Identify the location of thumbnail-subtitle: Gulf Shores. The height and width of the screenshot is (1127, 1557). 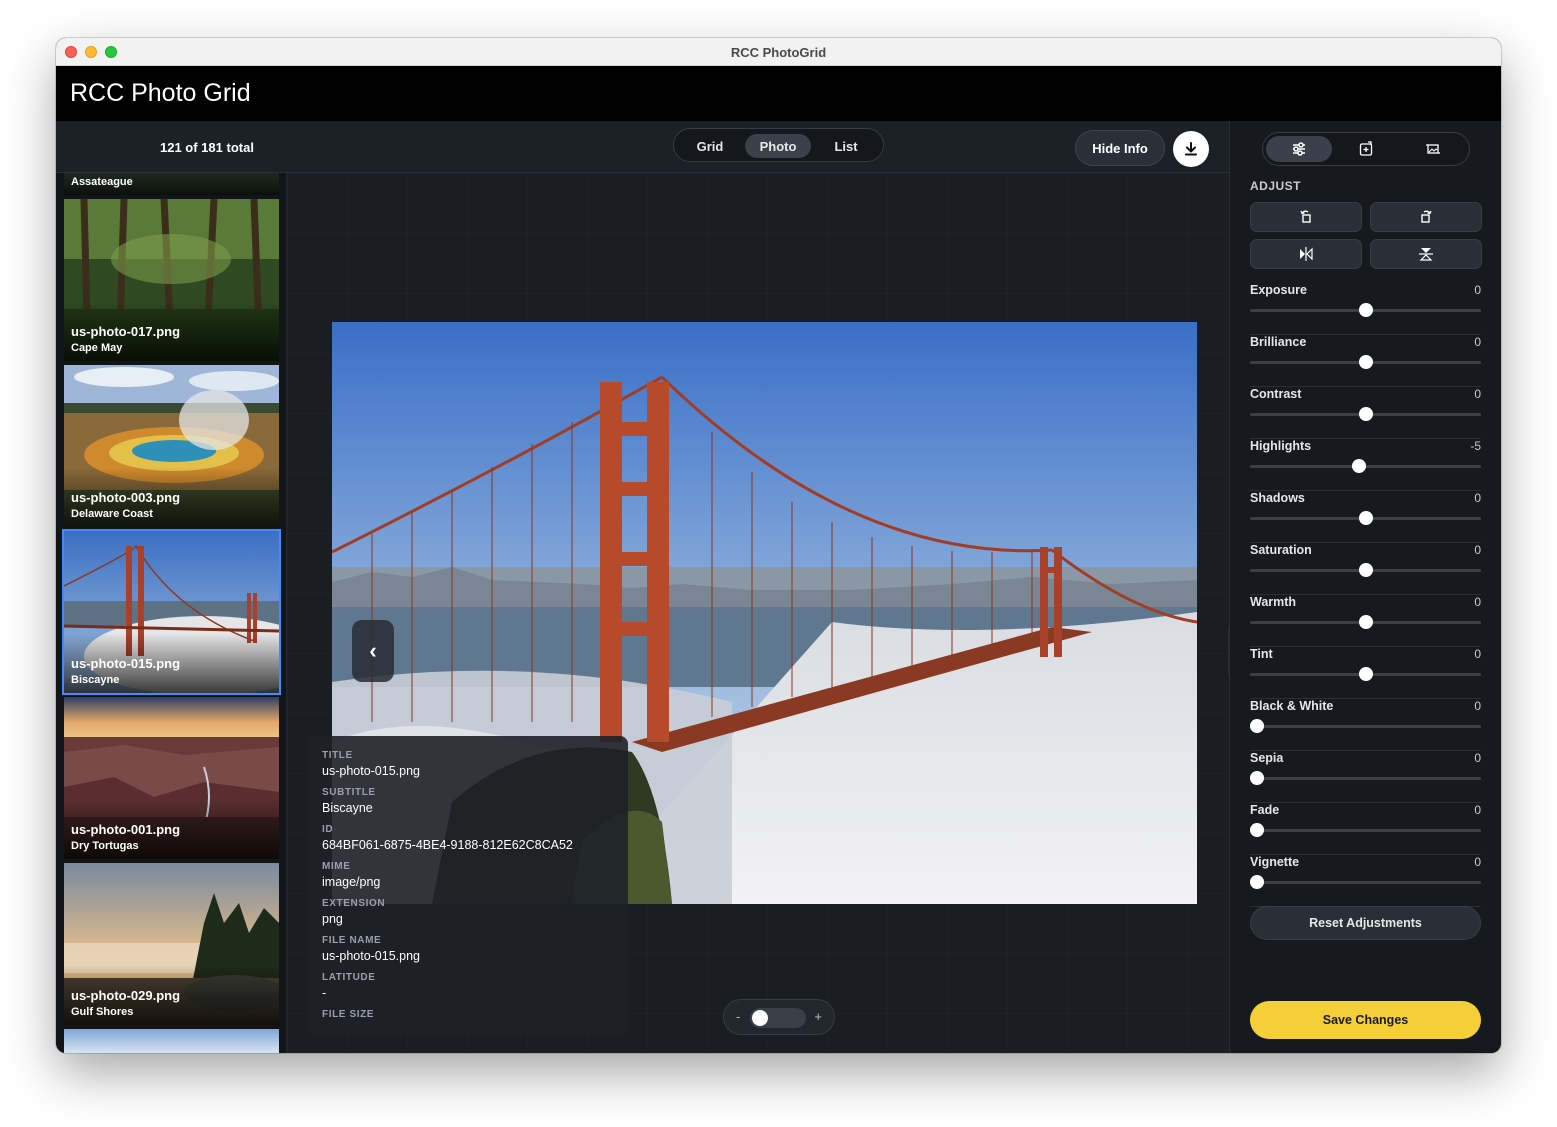
(102, 1012).